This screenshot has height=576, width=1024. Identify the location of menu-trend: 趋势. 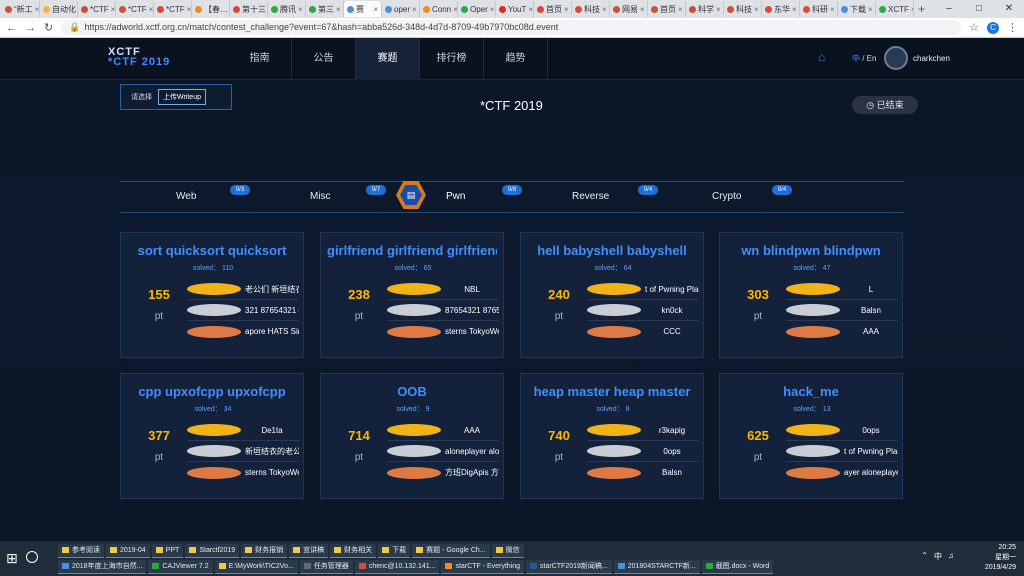
(516, 59).